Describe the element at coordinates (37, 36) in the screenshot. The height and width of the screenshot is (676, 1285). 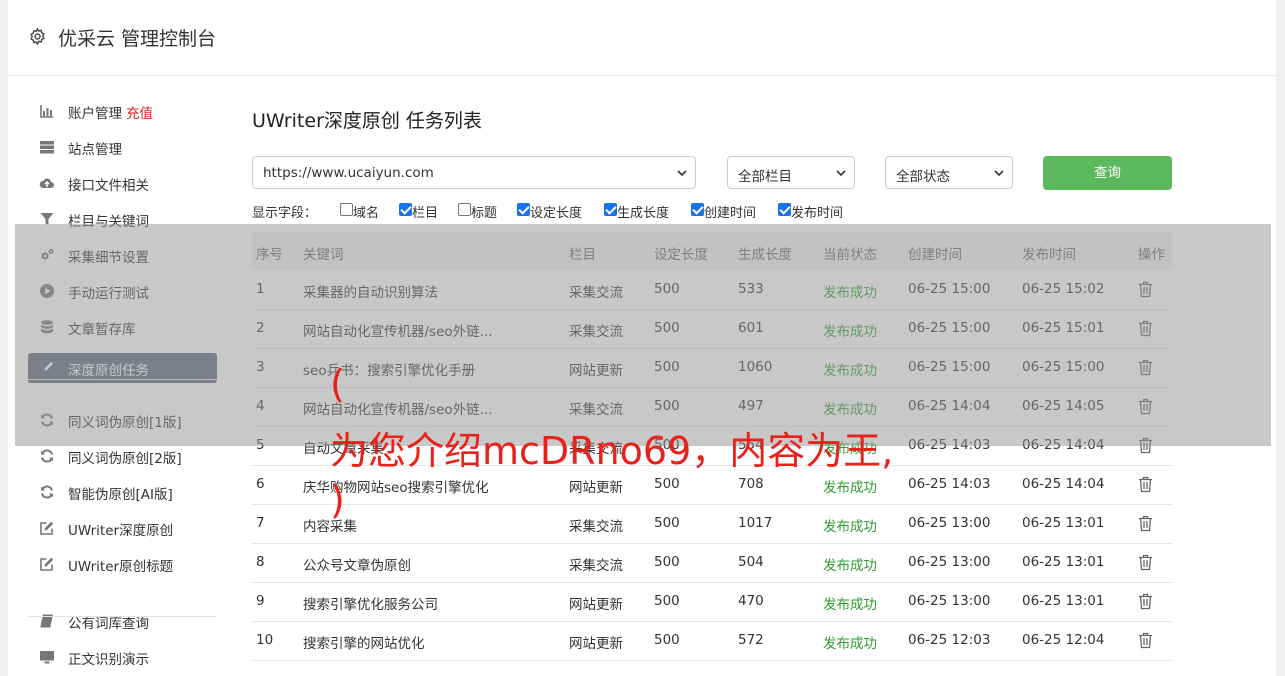
I see `gear-icon` at that location.